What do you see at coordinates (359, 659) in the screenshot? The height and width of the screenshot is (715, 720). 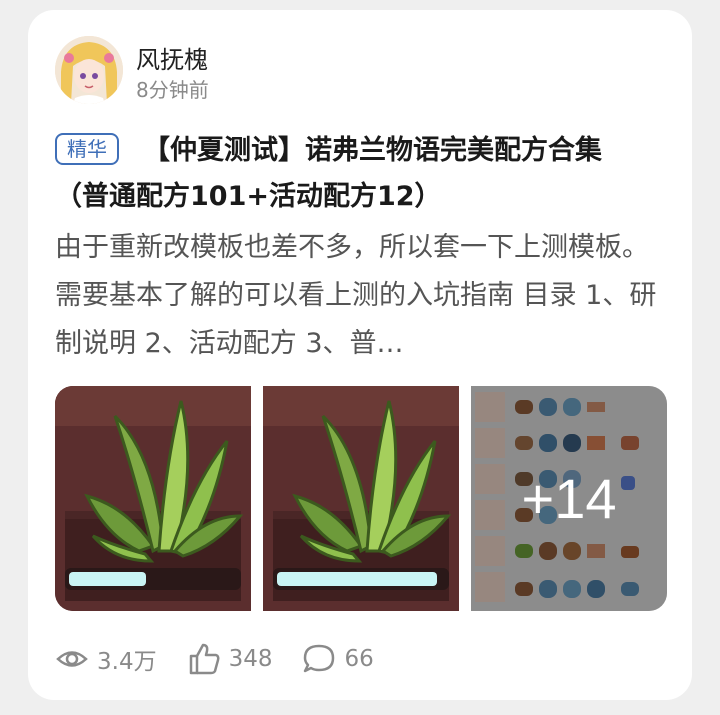 I see `comments-count: 66` at bounding box center [359, 659].